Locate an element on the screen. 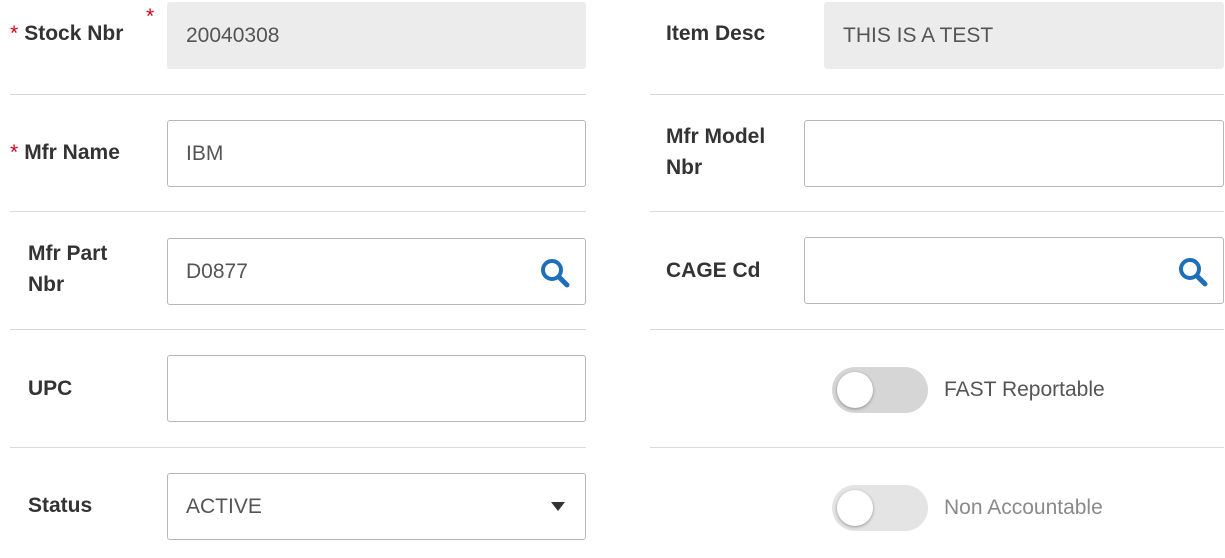 The height and width of the screenshot is (558, 1225). status-select: ACTIVE is located at coordinates (376, 506).